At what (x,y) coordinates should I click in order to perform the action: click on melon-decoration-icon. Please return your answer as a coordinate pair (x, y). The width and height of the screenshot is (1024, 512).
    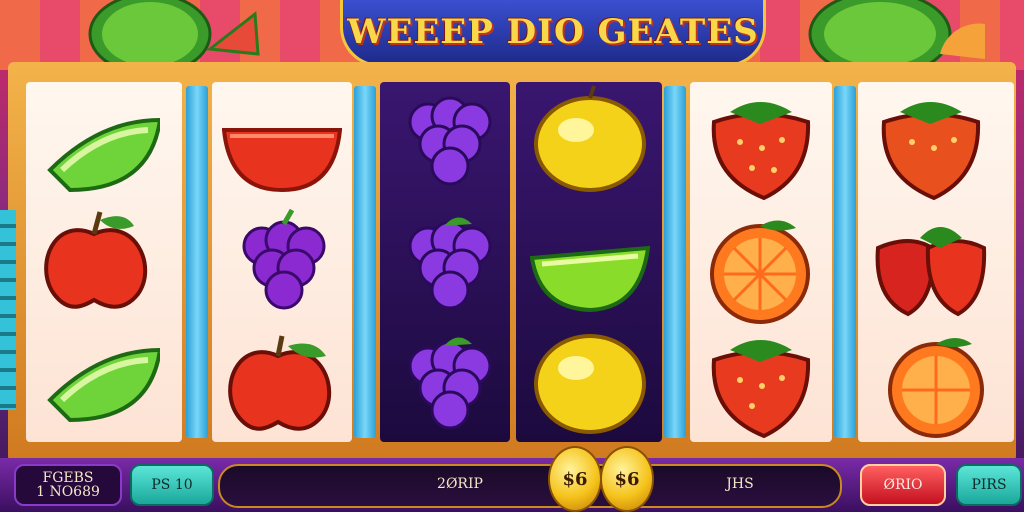
    Looking at the image, I should click on (890, 39).